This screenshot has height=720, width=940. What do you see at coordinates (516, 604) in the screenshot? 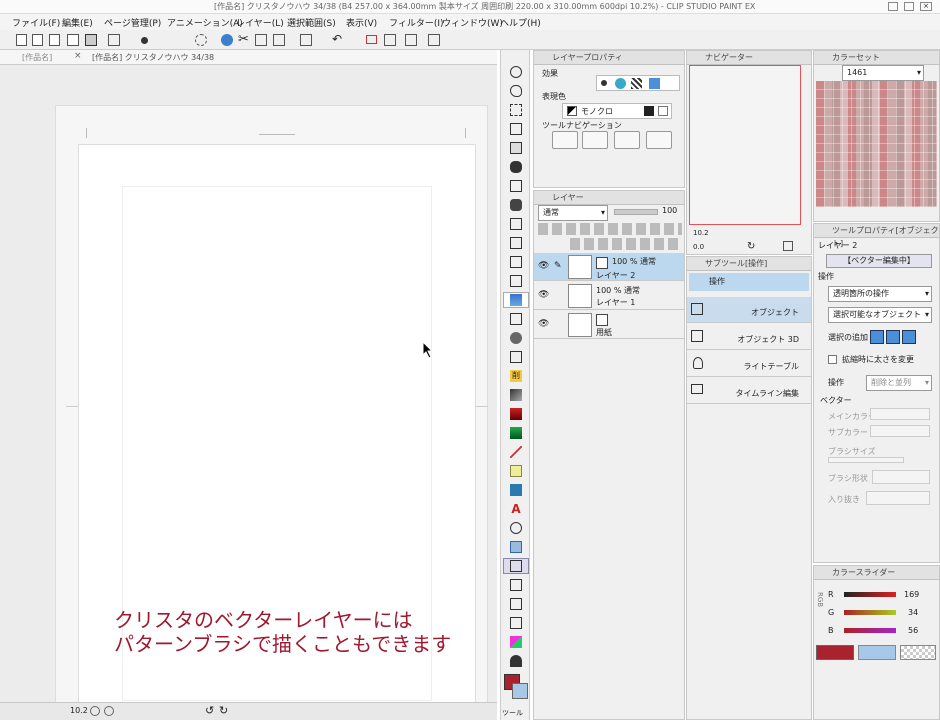
I see `tool-hand` at bounding box center [516, 604].